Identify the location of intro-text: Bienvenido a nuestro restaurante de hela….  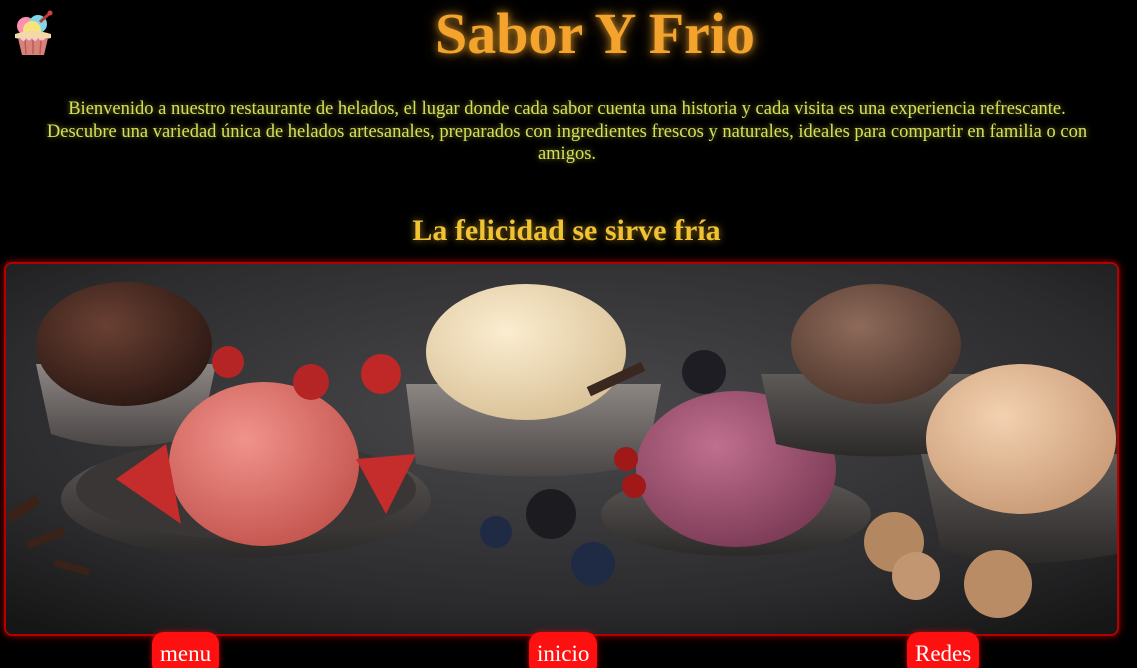
(567, 131).